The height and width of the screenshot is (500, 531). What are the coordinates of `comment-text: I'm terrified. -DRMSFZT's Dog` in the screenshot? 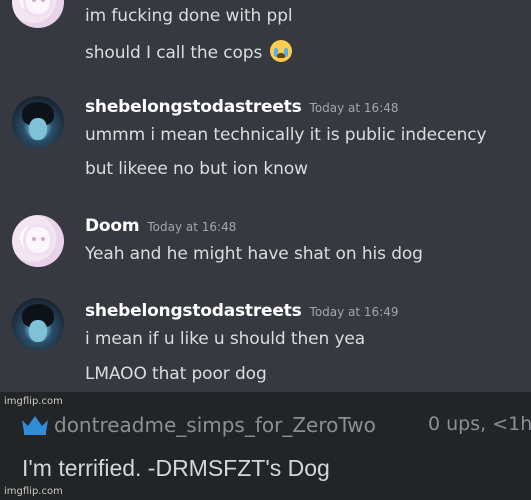 It's located at (176, 468).